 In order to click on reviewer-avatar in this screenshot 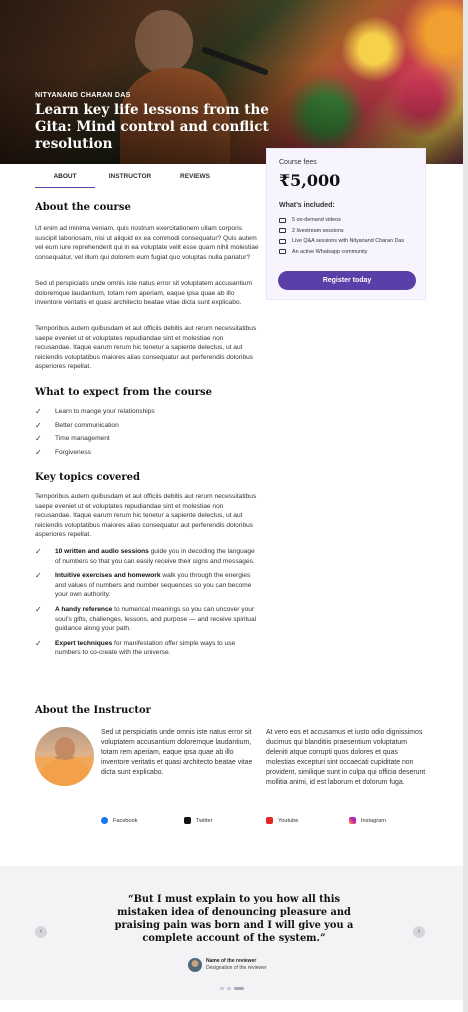, I will do `click(195, 965)`.